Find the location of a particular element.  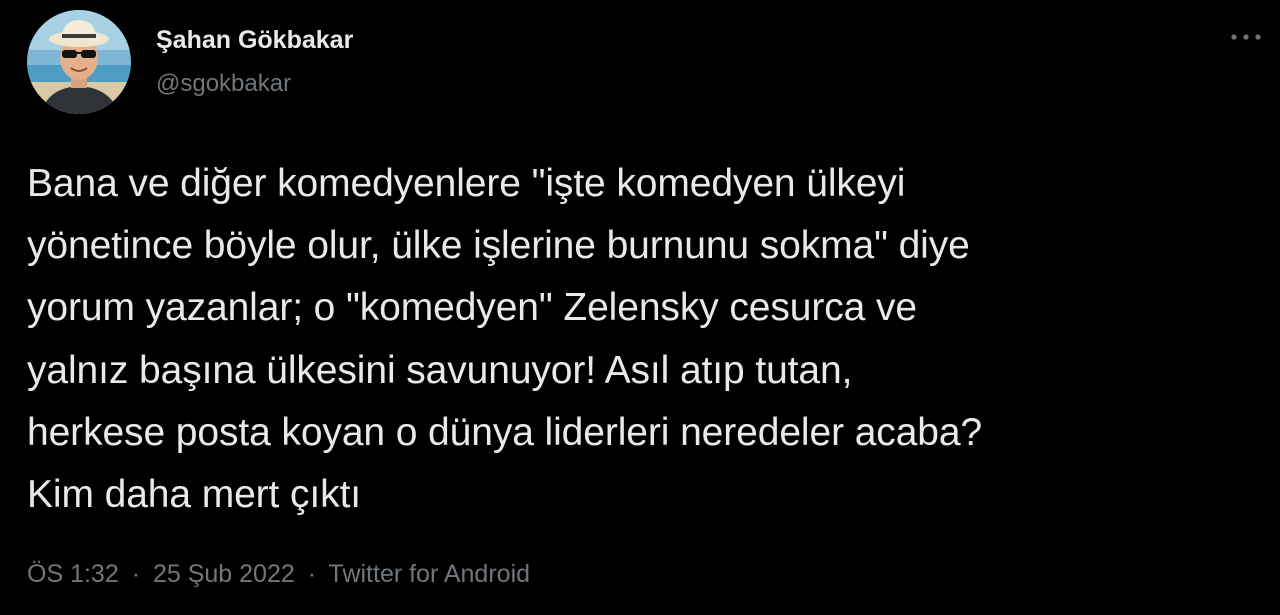

more-options-button is located at coordinates (1246, 37).